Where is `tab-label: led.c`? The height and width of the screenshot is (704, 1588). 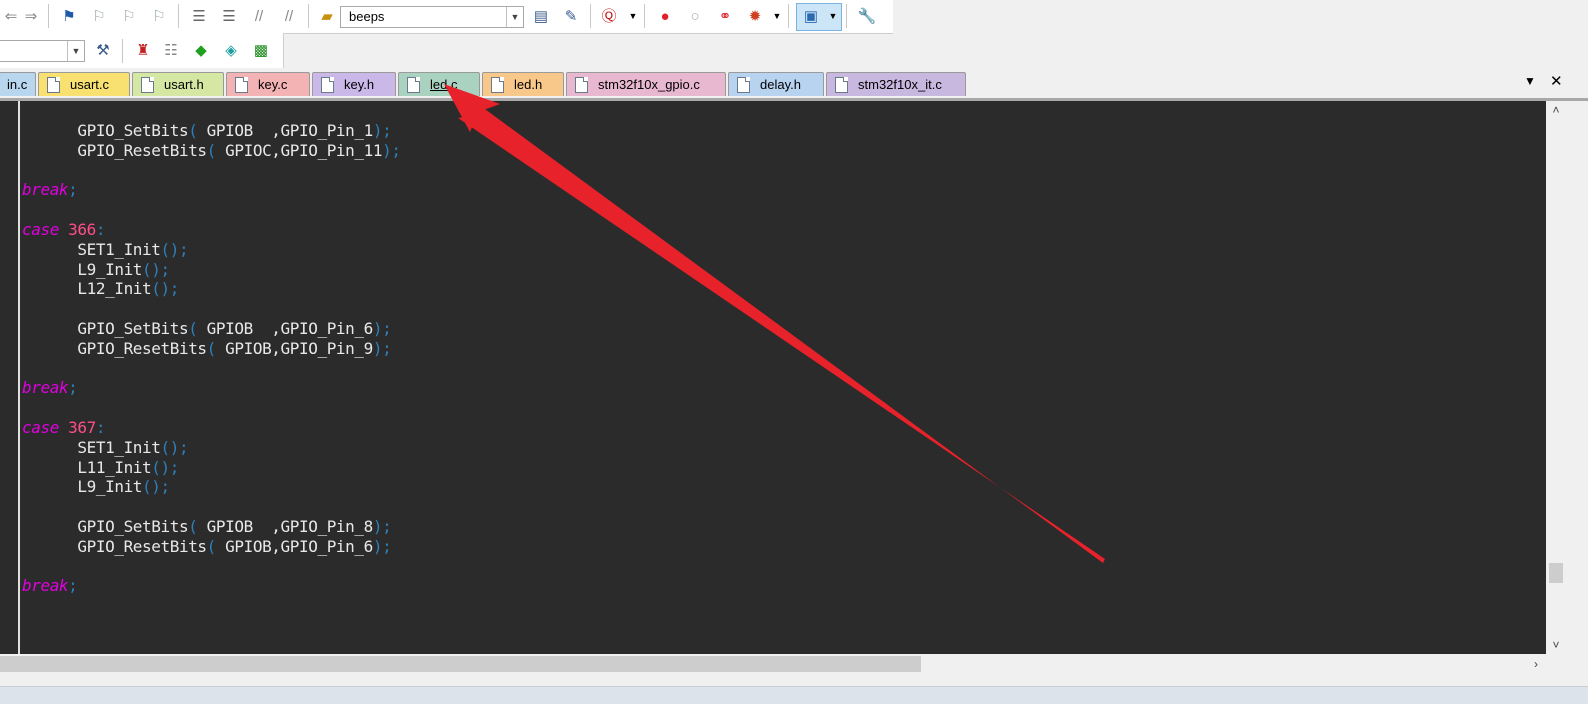
tab-label: led.c is located at coordinates (444, 84).